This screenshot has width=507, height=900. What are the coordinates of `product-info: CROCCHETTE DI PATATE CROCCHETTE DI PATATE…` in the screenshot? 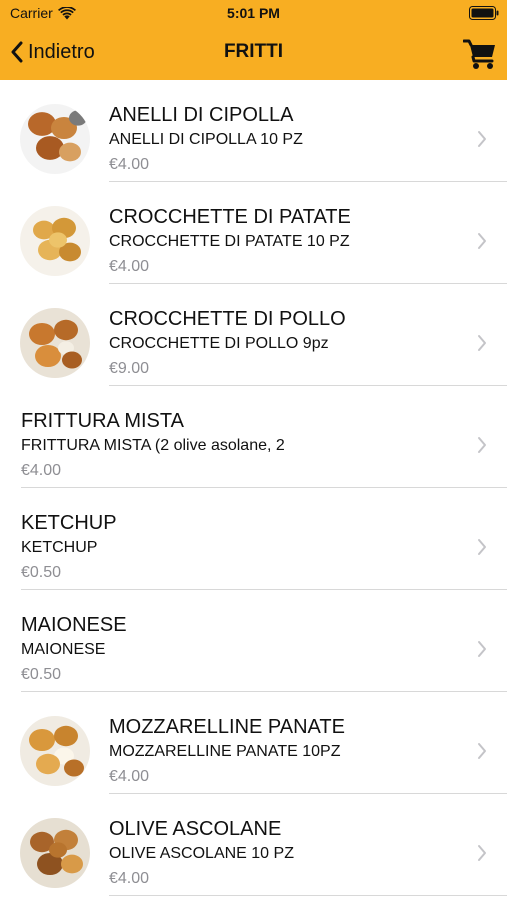 It's located at (283, 242).